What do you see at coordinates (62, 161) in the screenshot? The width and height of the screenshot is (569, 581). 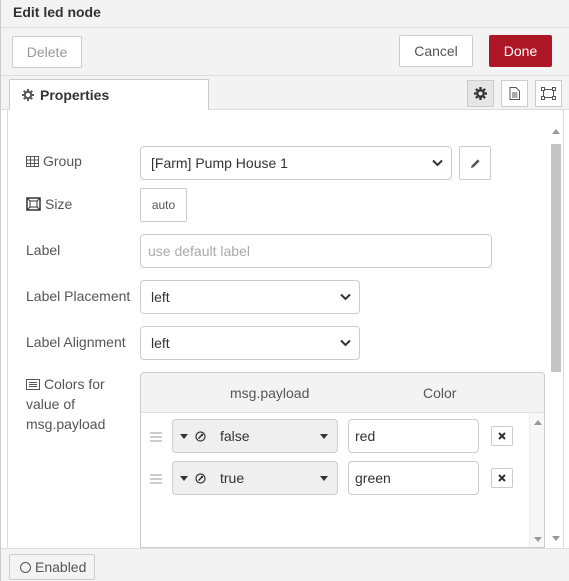 I see `group-label-text: Group` at bounding box center [62, 161].